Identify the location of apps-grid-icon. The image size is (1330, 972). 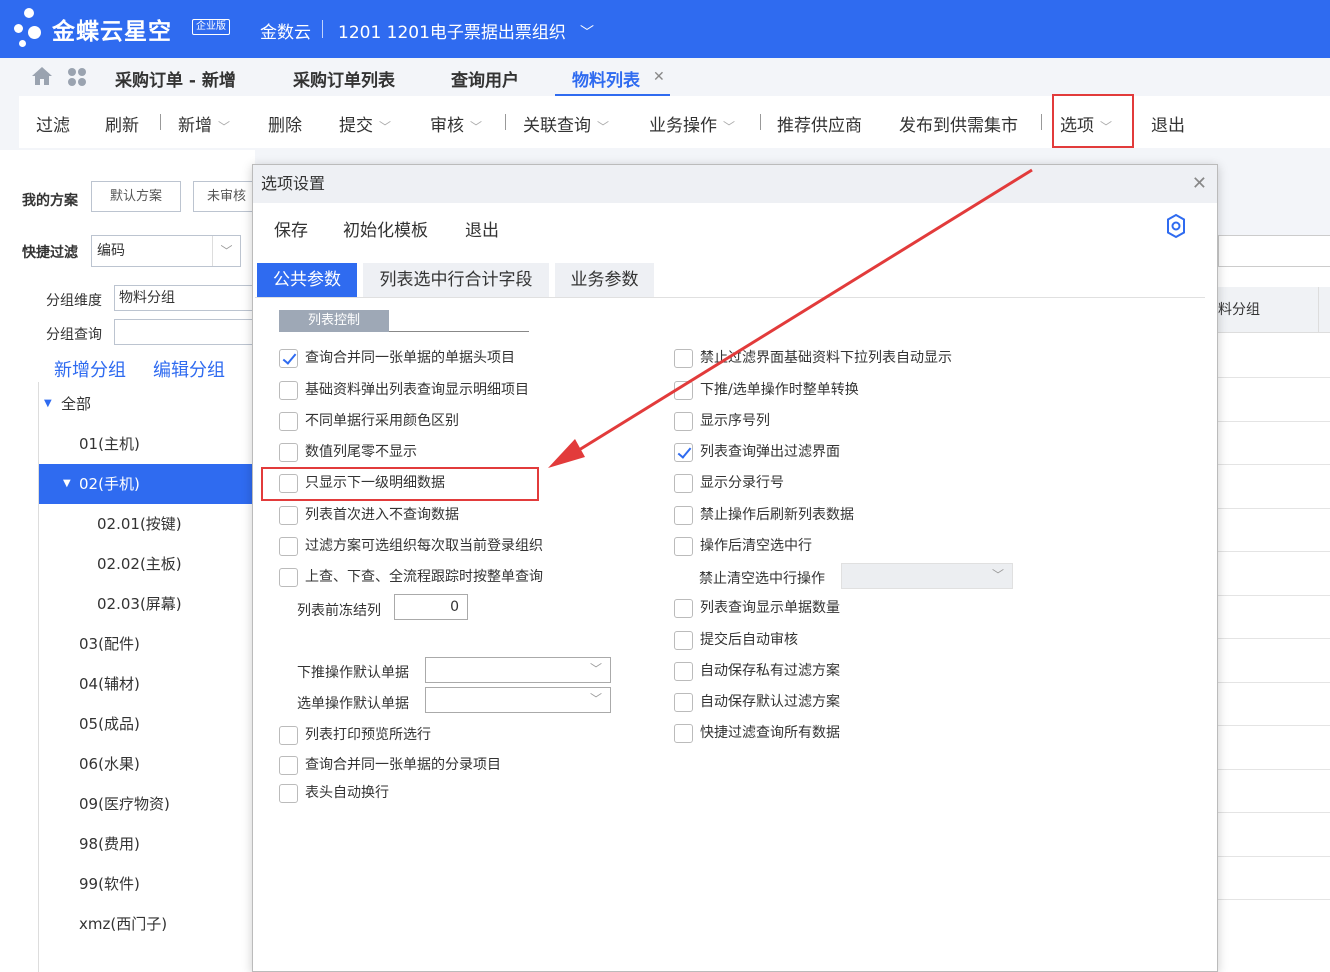
(77, 77).